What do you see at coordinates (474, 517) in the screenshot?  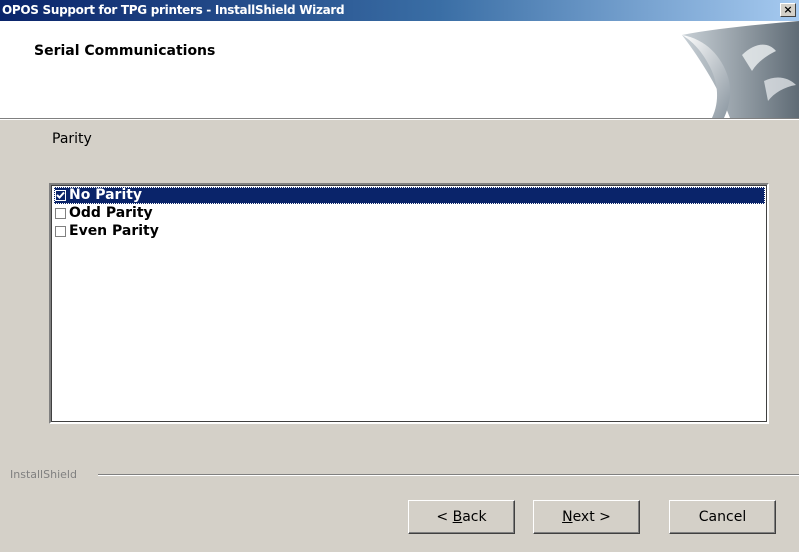 I see `back-rest: ack` at bounding box center [474, 517].